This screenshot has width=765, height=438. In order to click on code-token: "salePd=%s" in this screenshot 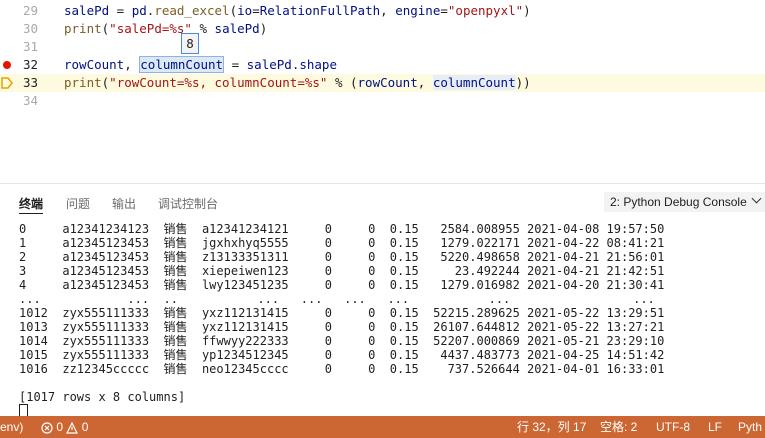, I will do `click(150, 28)`.